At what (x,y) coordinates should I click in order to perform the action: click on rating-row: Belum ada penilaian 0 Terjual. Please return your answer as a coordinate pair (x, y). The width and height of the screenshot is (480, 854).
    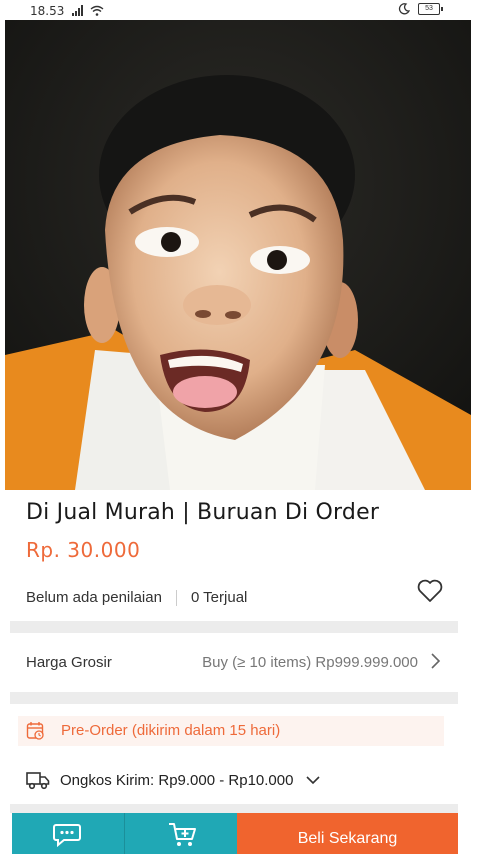
    Looking at the image, I should click on (136, 597).